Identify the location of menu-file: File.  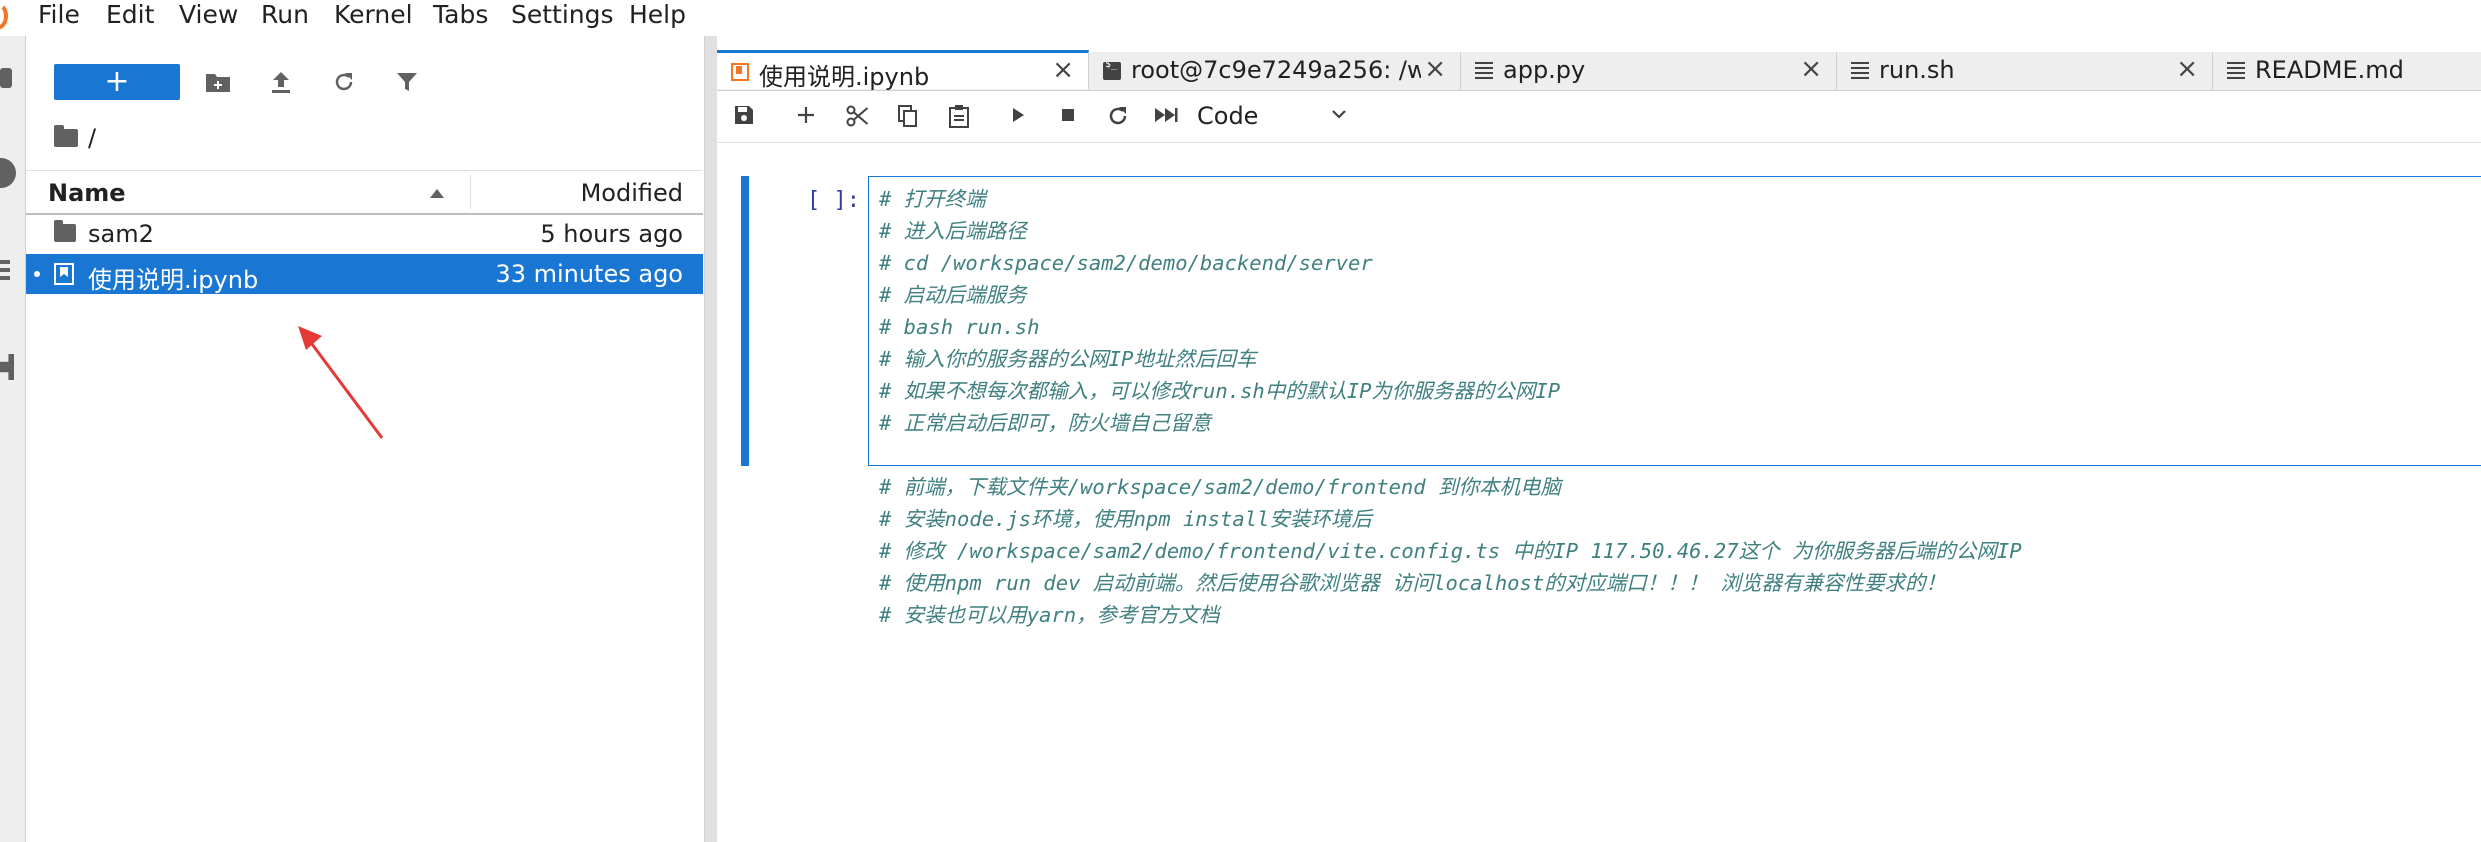
(59, 15).